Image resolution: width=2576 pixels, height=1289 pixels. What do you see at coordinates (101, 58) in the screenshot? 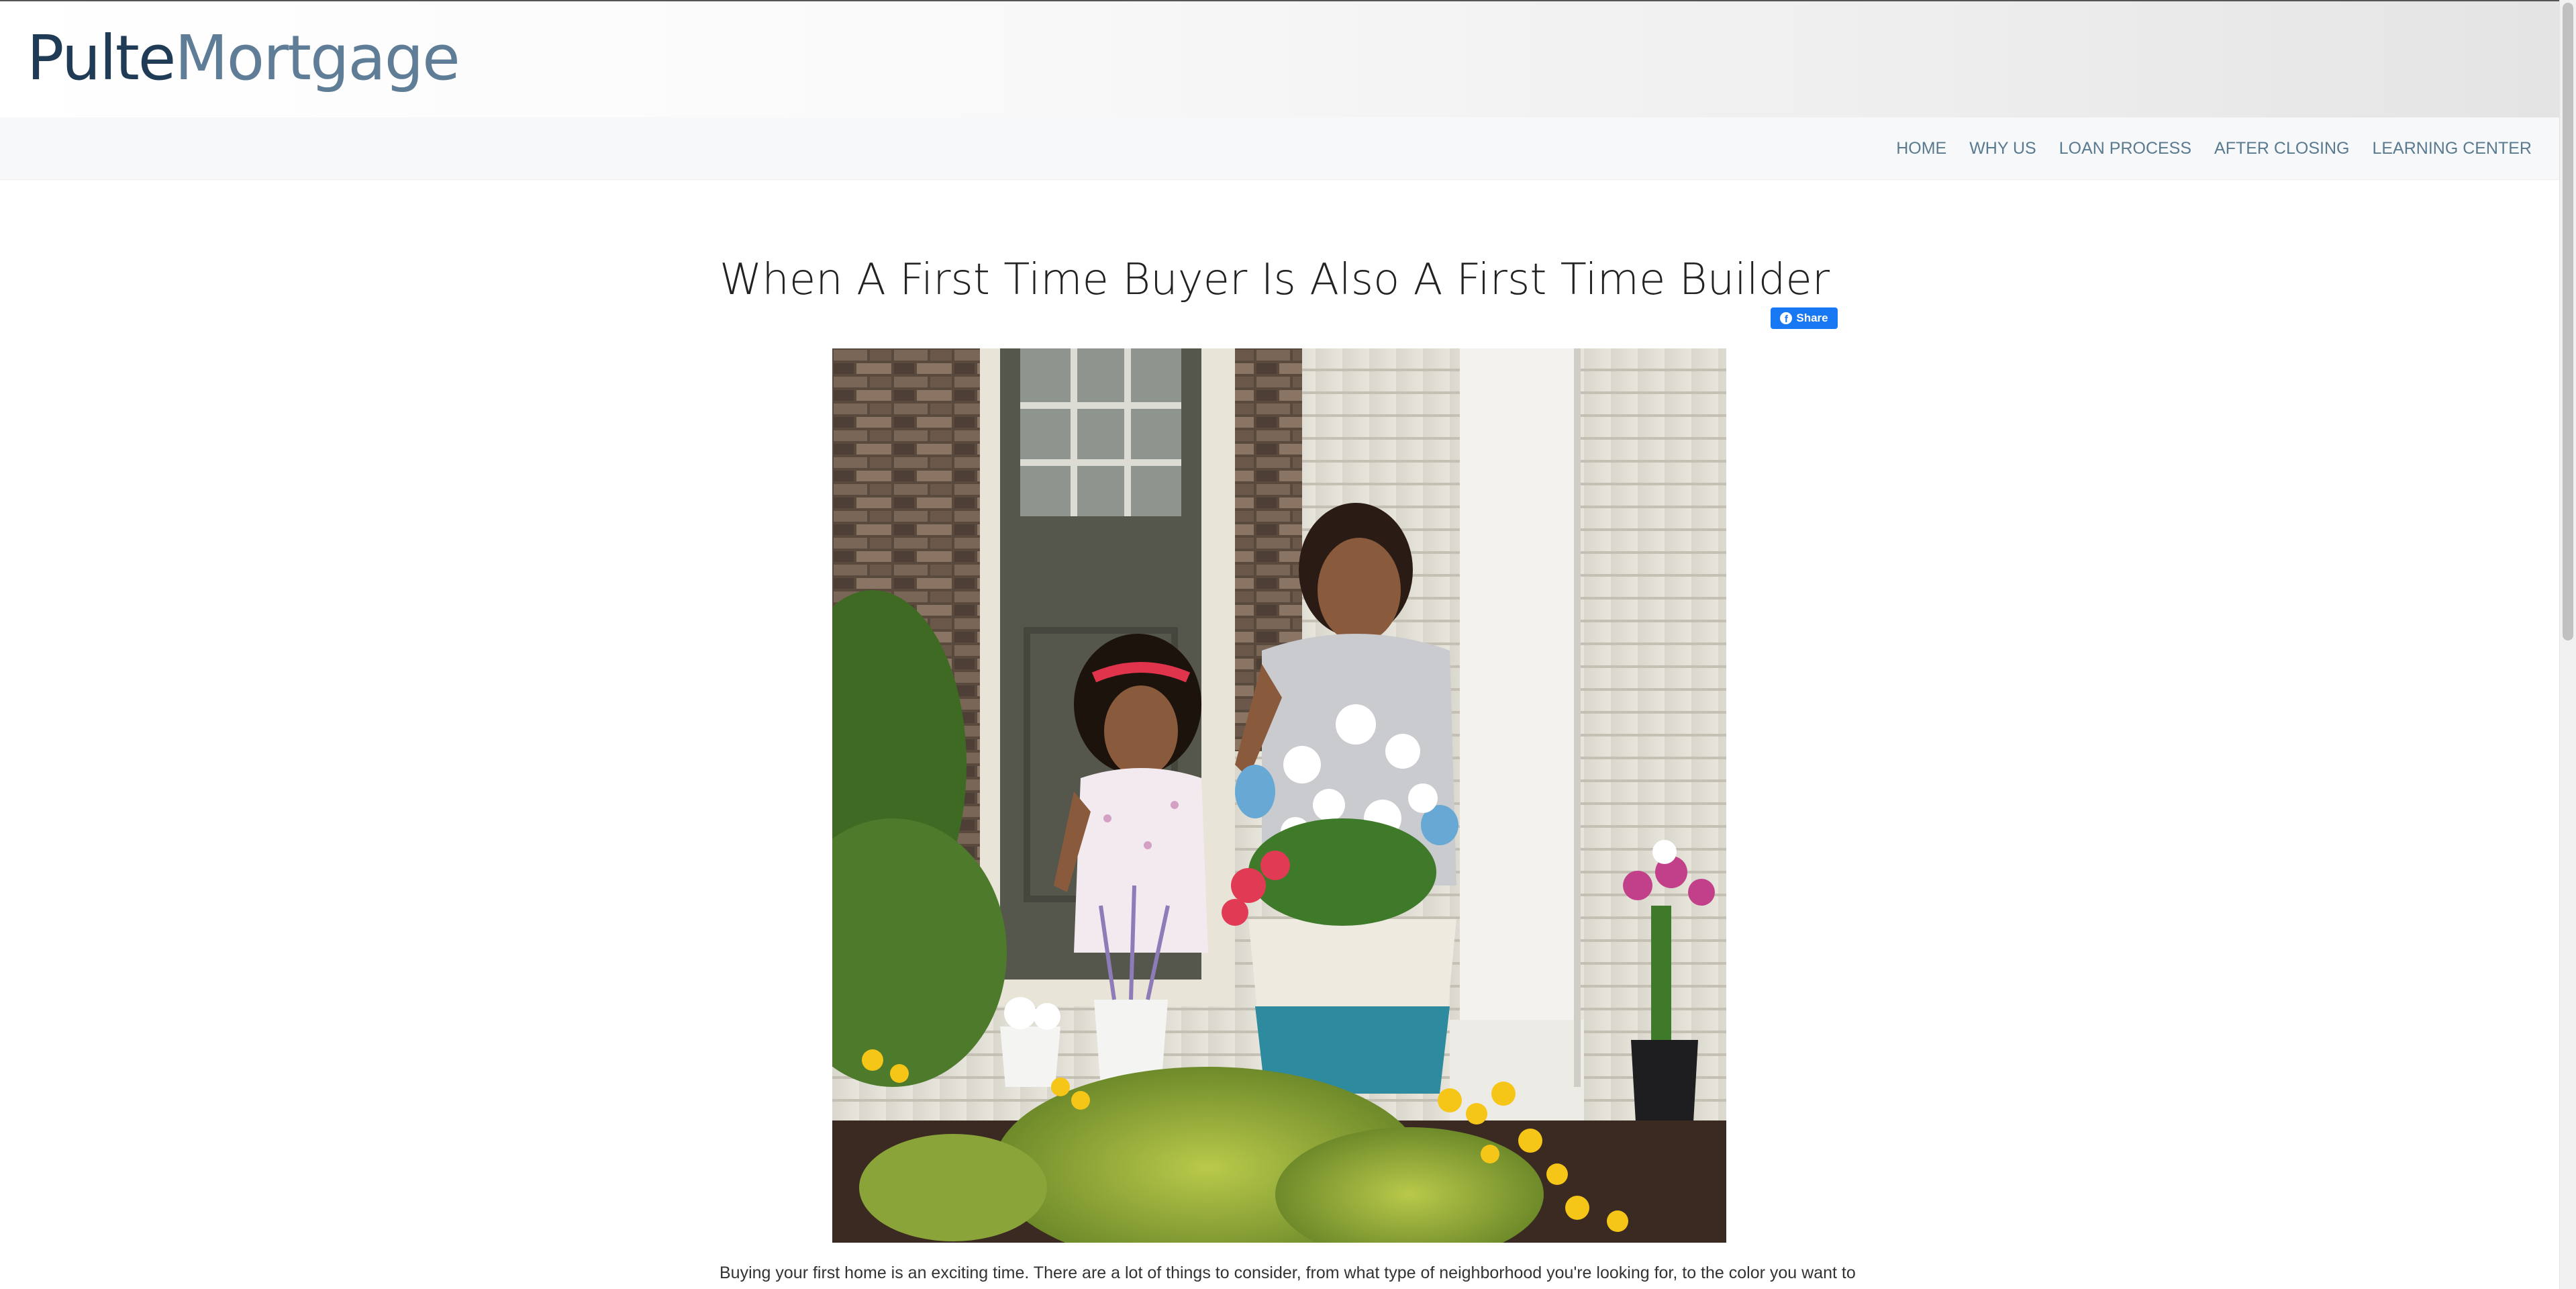
I see `logo-text-pulte: Pulte` at bounding box center [101, 58].